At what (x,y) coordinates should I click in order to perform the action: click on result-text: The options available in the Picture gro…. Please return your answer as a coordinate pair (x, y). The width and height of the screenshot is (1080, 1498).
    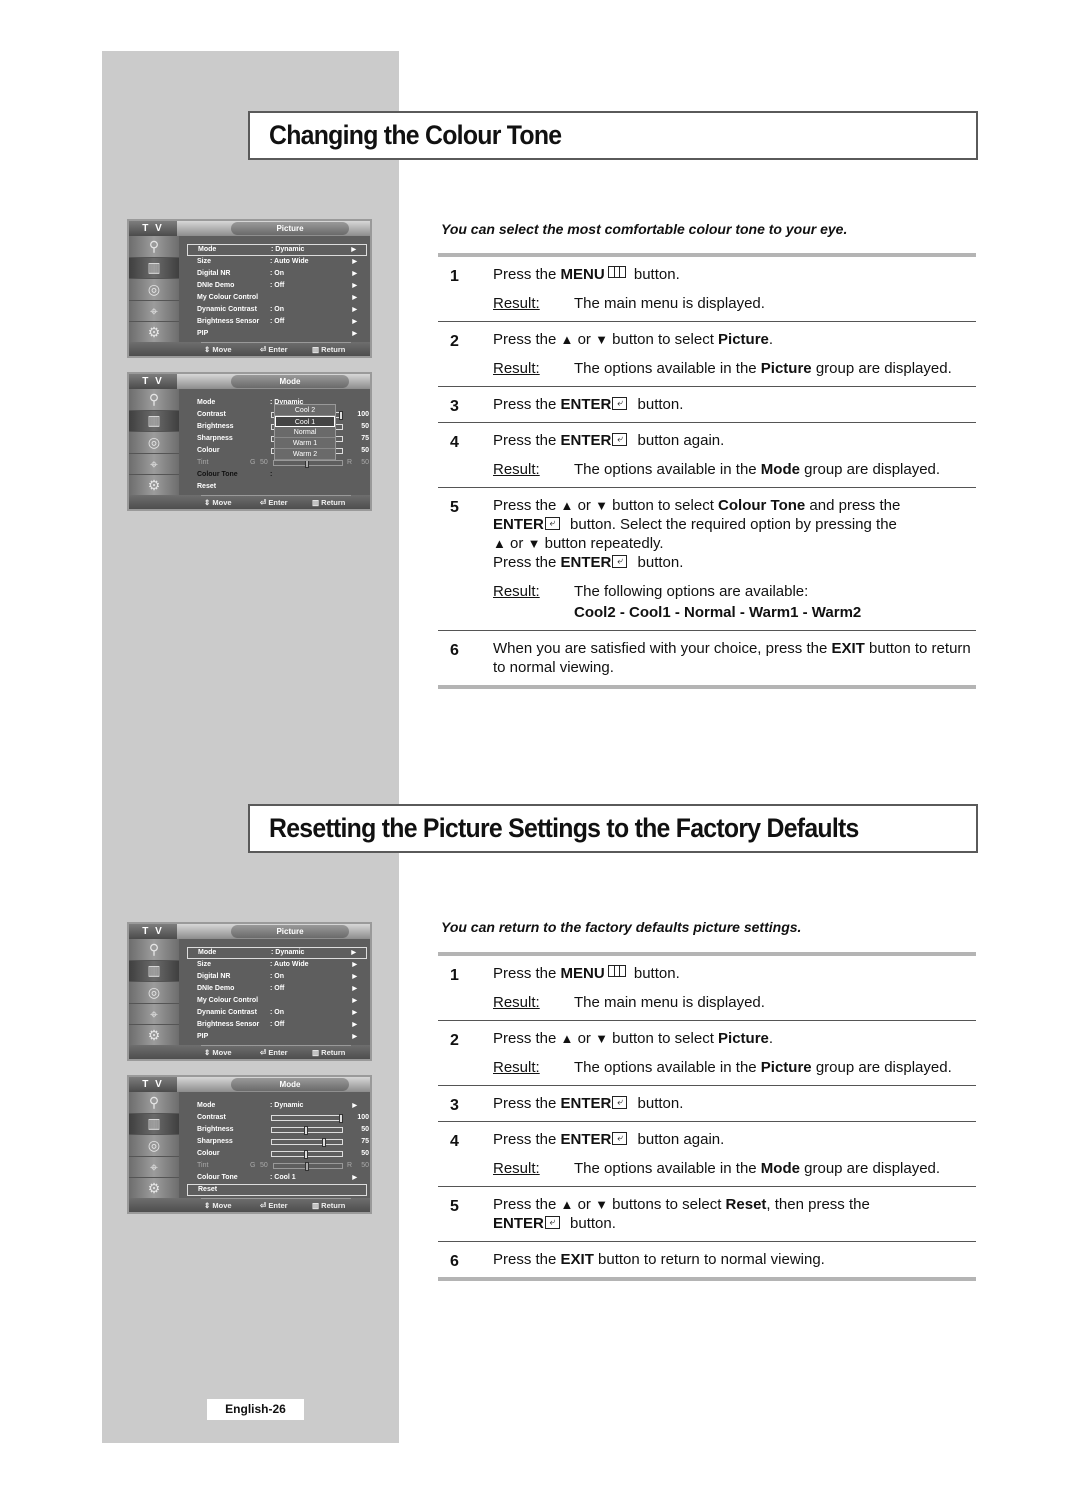
    Looking at the image, I should click on (775, 1067).